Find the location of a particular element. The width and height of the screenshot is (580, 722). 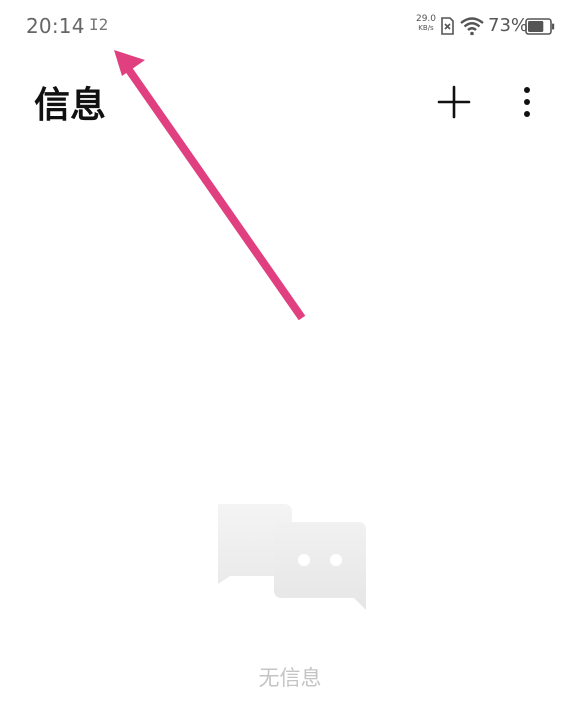

page-title: 信息 is located at coordinates (70, 105).